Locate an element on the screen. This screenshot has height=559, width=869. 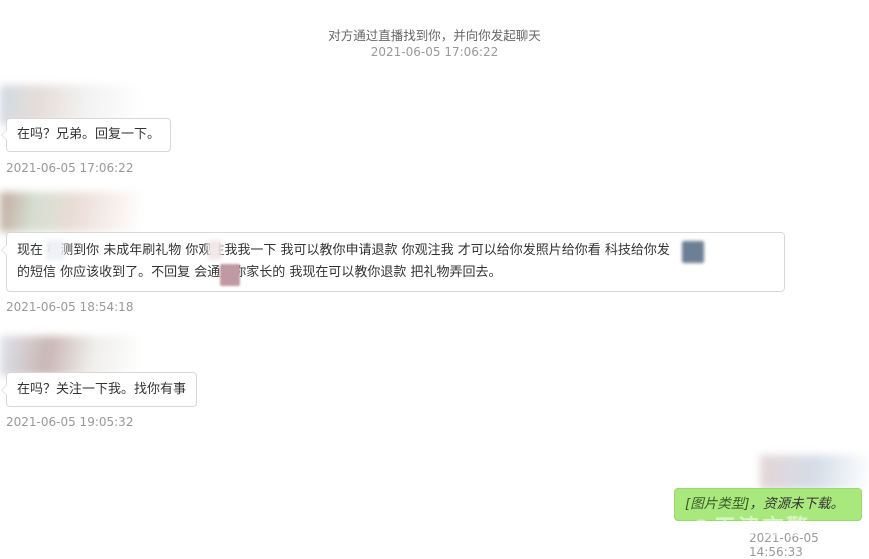
watermark: @天津交警 is located at coordinates (750, 528).